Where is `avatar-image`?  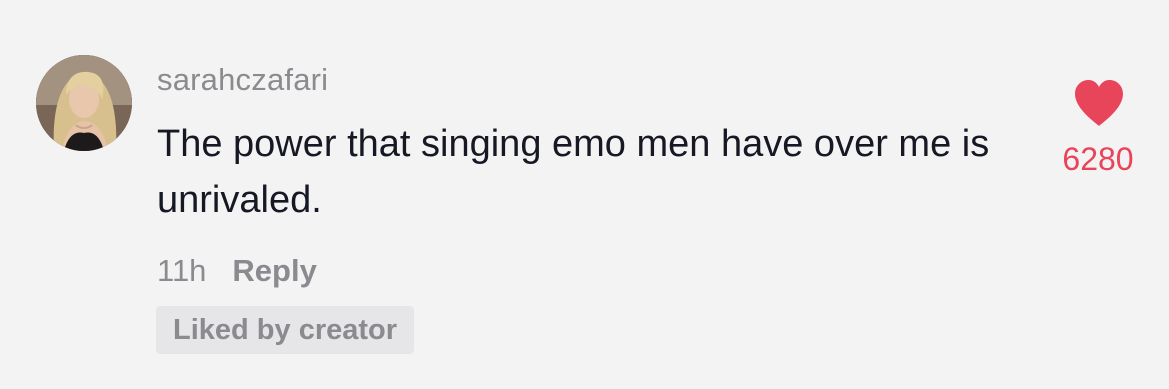
avatar-image is located at coordinates (84, 103).